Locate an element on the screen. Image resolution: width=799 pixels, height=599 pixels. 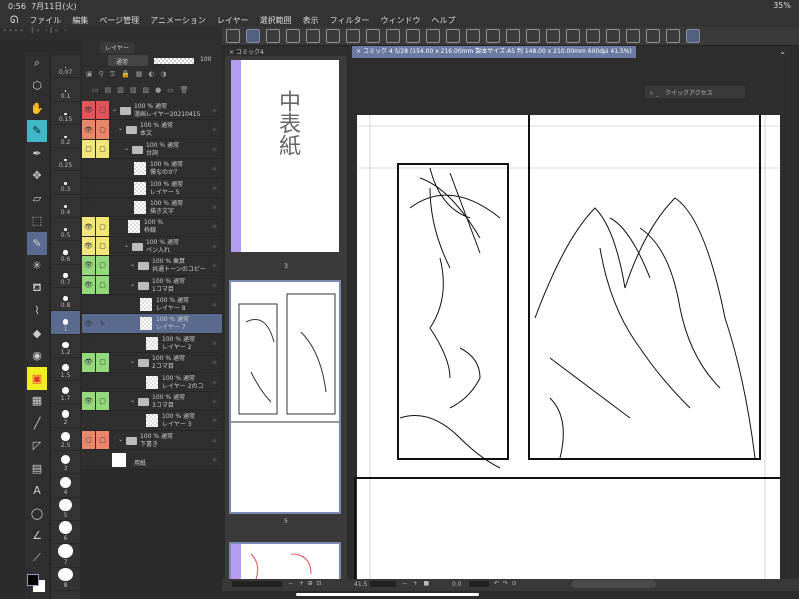
chevron-down-icon: ⌄ is located at coordinates (782, 52).